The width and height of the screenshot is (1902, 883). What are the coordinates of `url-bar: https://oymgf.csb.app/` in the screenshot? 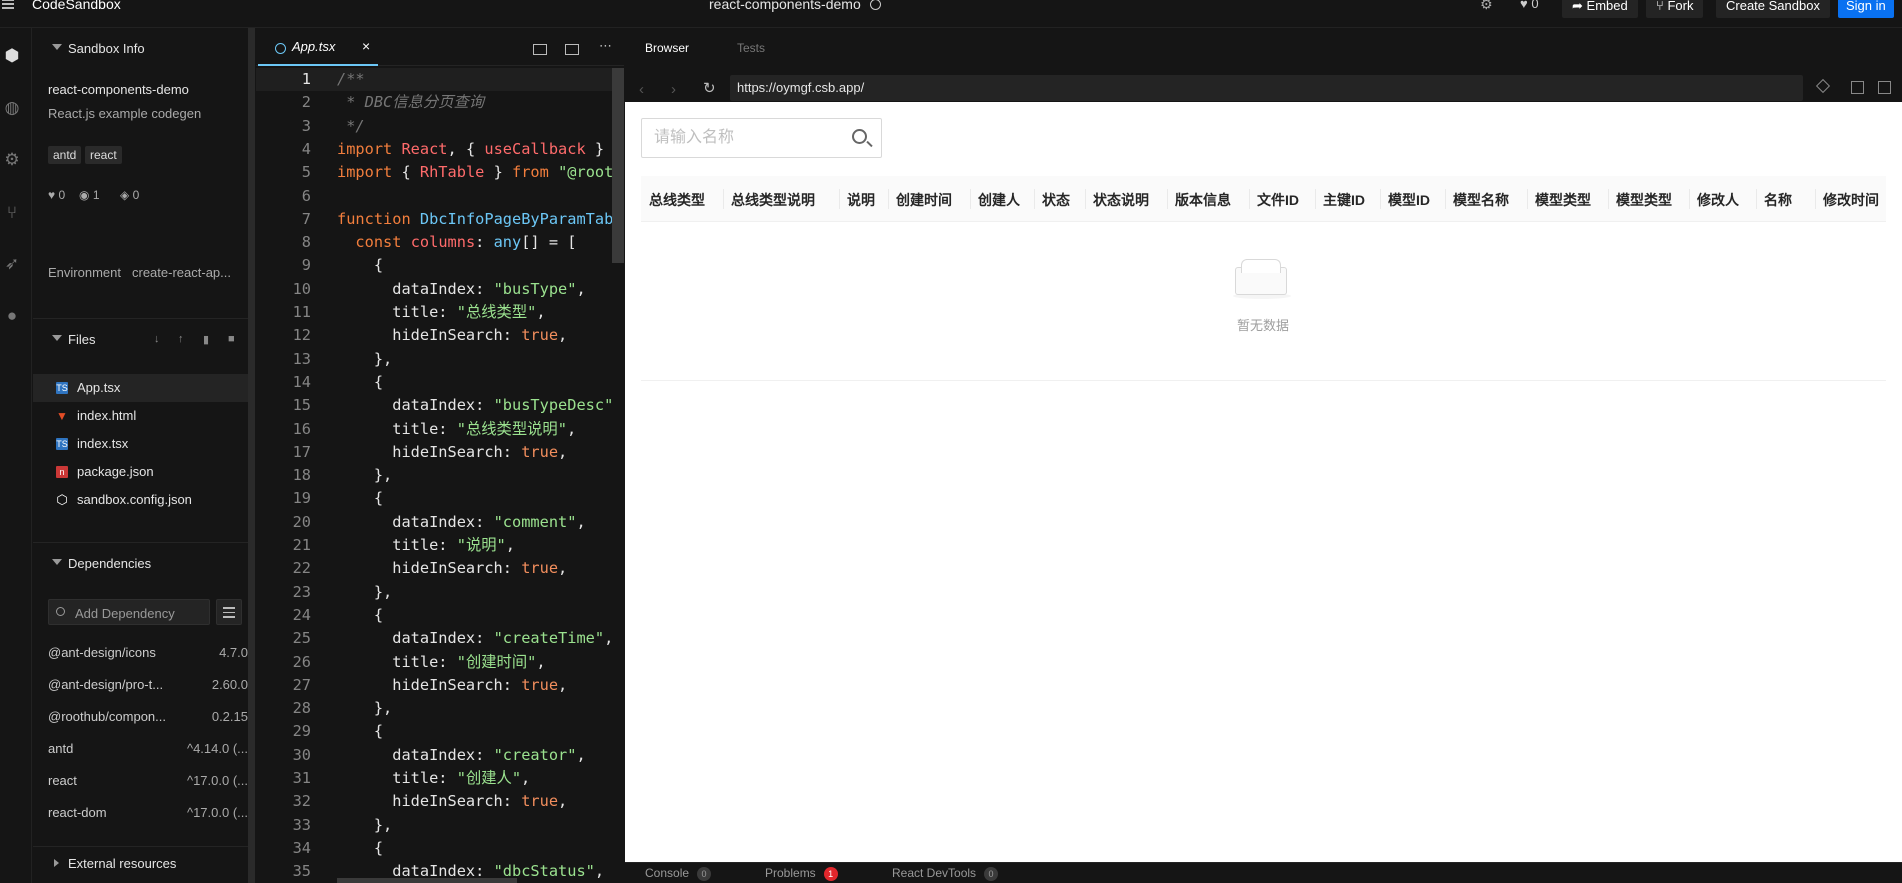 It's located at (1266, 88).